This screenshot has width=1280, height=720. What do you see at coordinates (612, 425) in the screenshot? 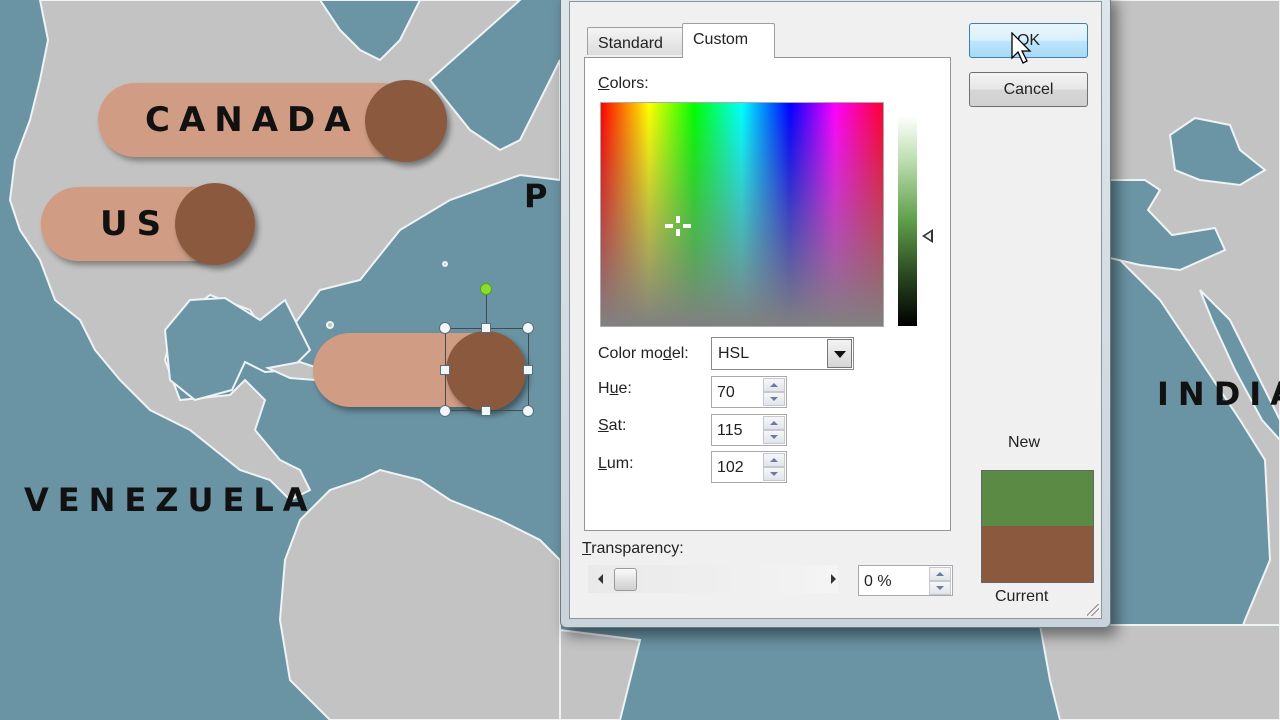
I see `sat-label: Sat:` at bounding box center [612, 425].